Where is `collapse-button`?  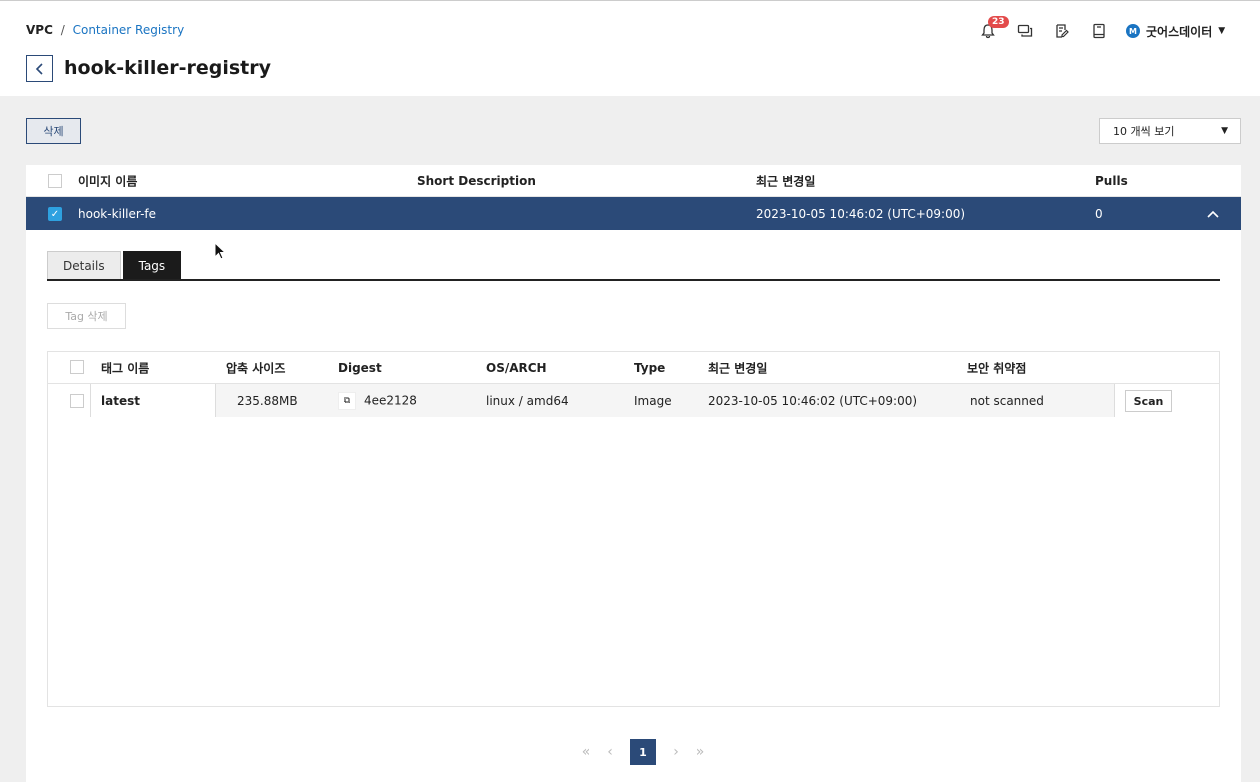
collapse-button is located at coordinates (1213, 214).